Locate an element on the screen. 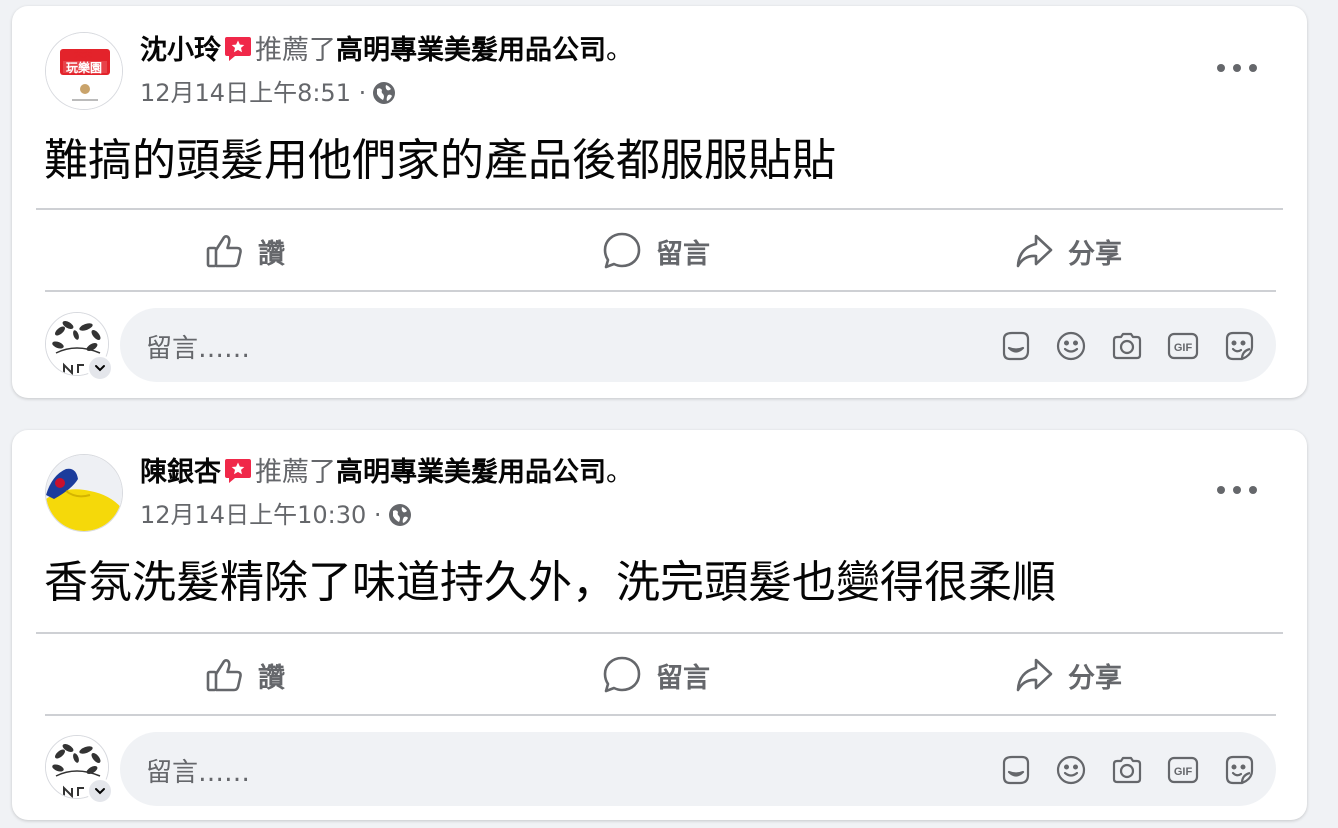 The image size is (1338, 828). author-avatar is located at coordinates (84, 493).